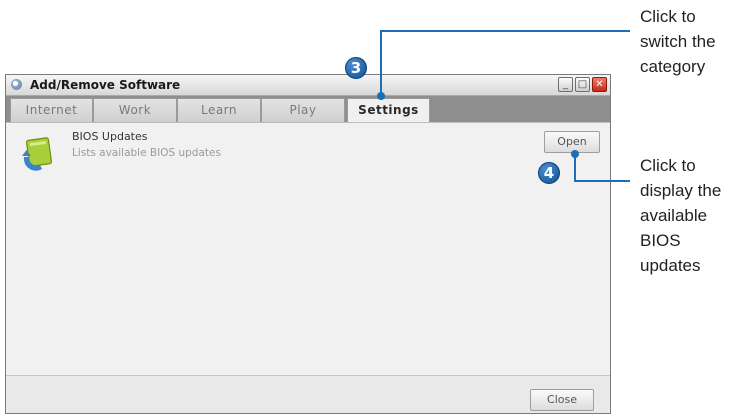 This screenshot has height=417, width=739. What do you see at coordinates (575, 154) in the screenshot?
I see `callout-4-dot` at bounding box center [575, 154].